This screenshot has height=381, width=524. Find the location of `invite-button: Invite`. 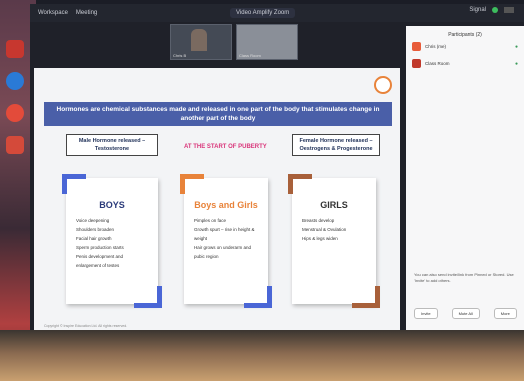

invite-button: Invite is located at coordinates (426, 313).